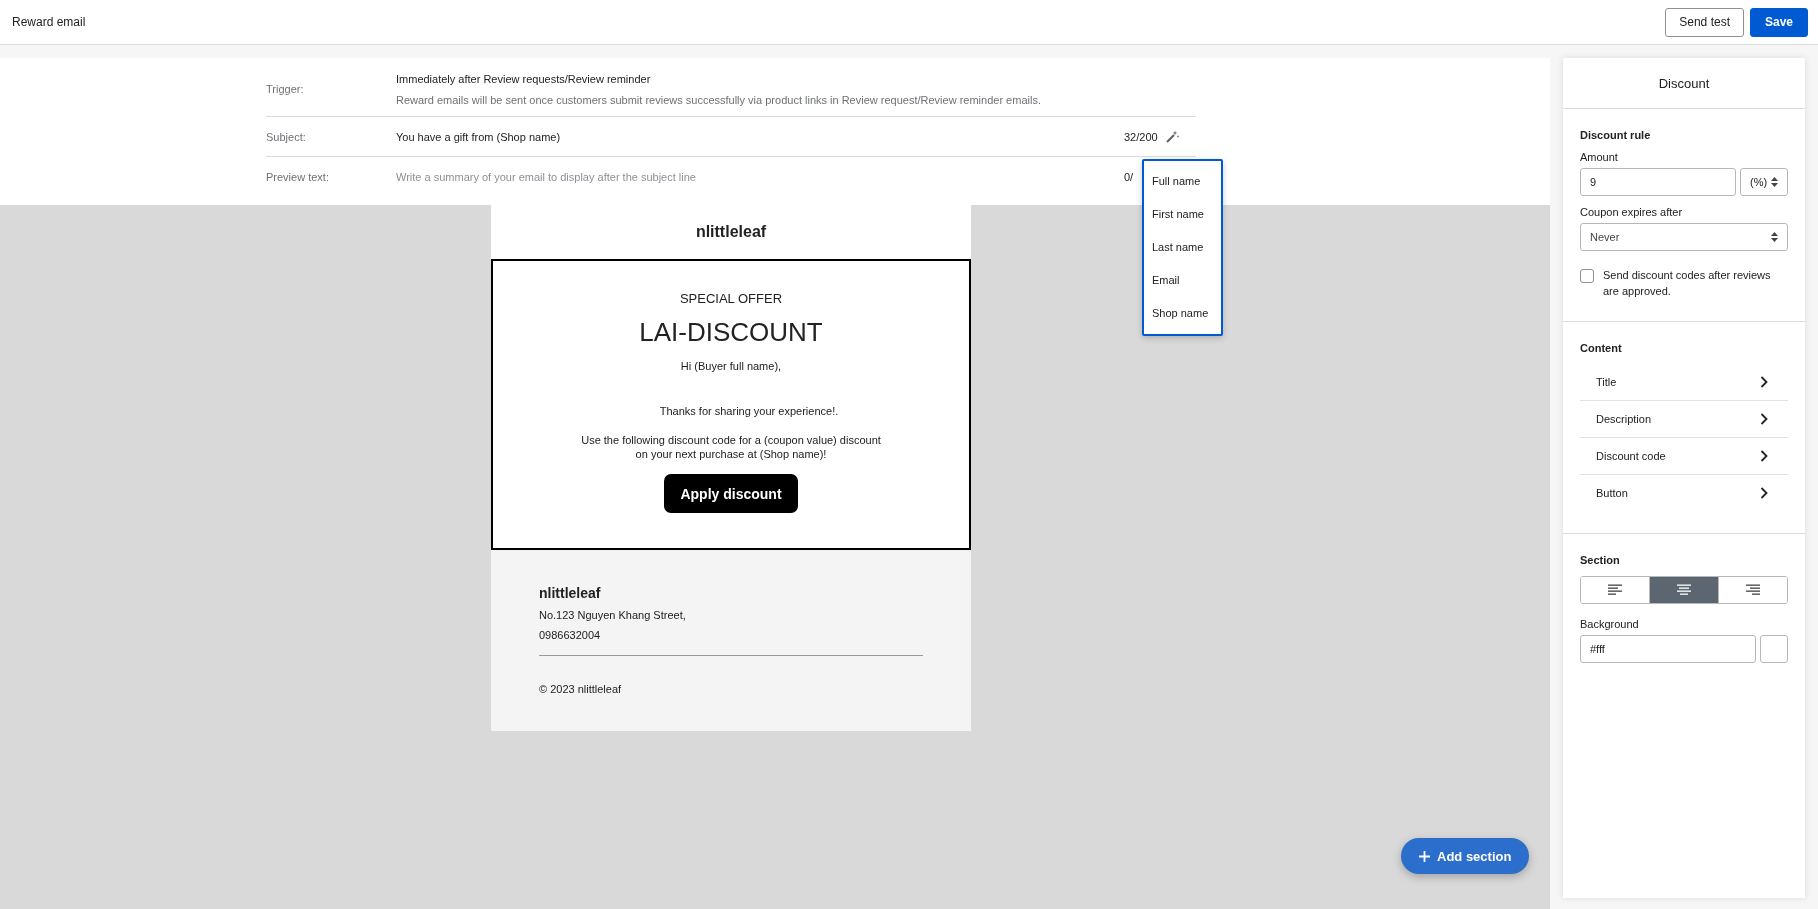 Image resolution: width=1818 pixels, height=909 pixels. I want to click on sidebar-title: Discount, so click(1684, 83).